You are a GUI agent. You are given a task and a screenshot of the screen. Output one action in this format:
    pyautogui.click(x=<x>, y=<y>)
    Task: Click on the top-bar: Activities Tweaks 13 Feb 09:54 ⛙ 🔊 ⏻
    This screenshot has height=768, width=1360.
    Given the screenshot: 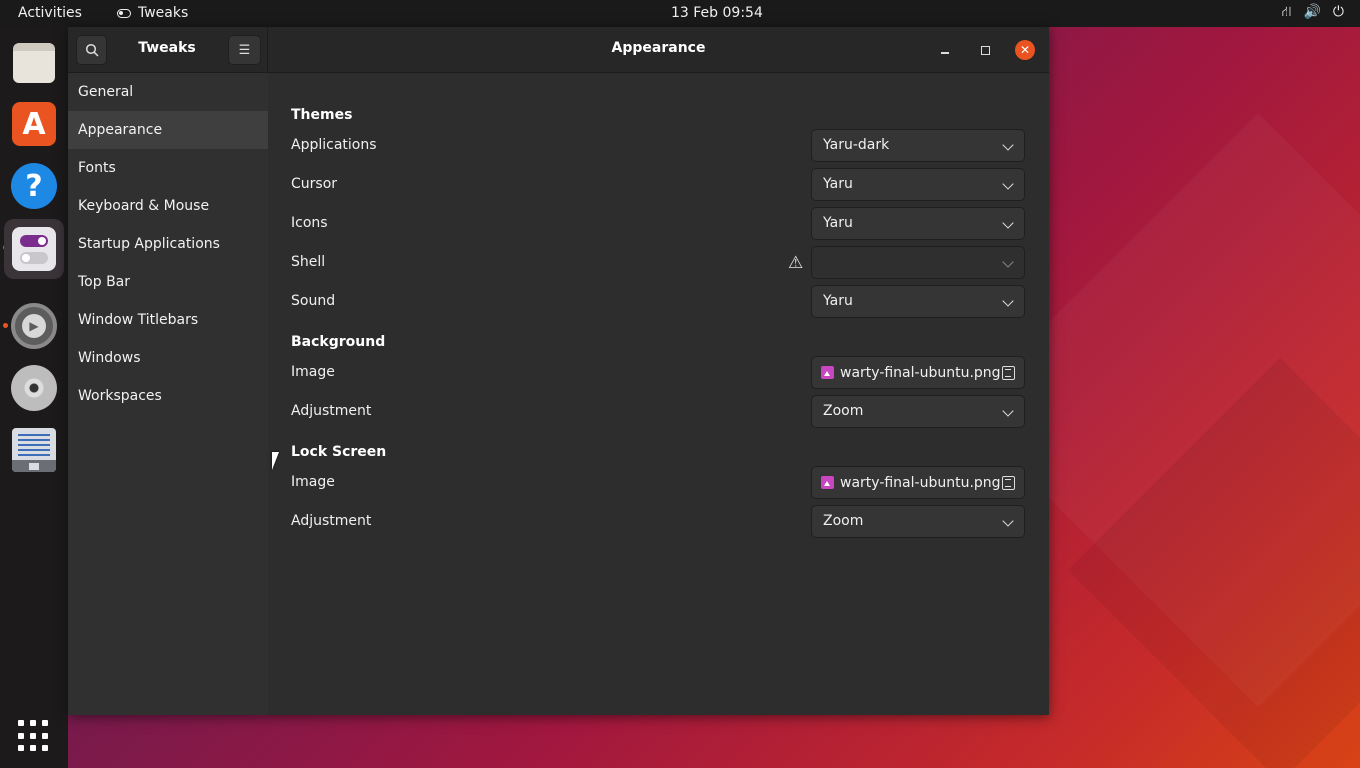 What is the action you would take?
    pyautogui.click(x=680, y=13)
    